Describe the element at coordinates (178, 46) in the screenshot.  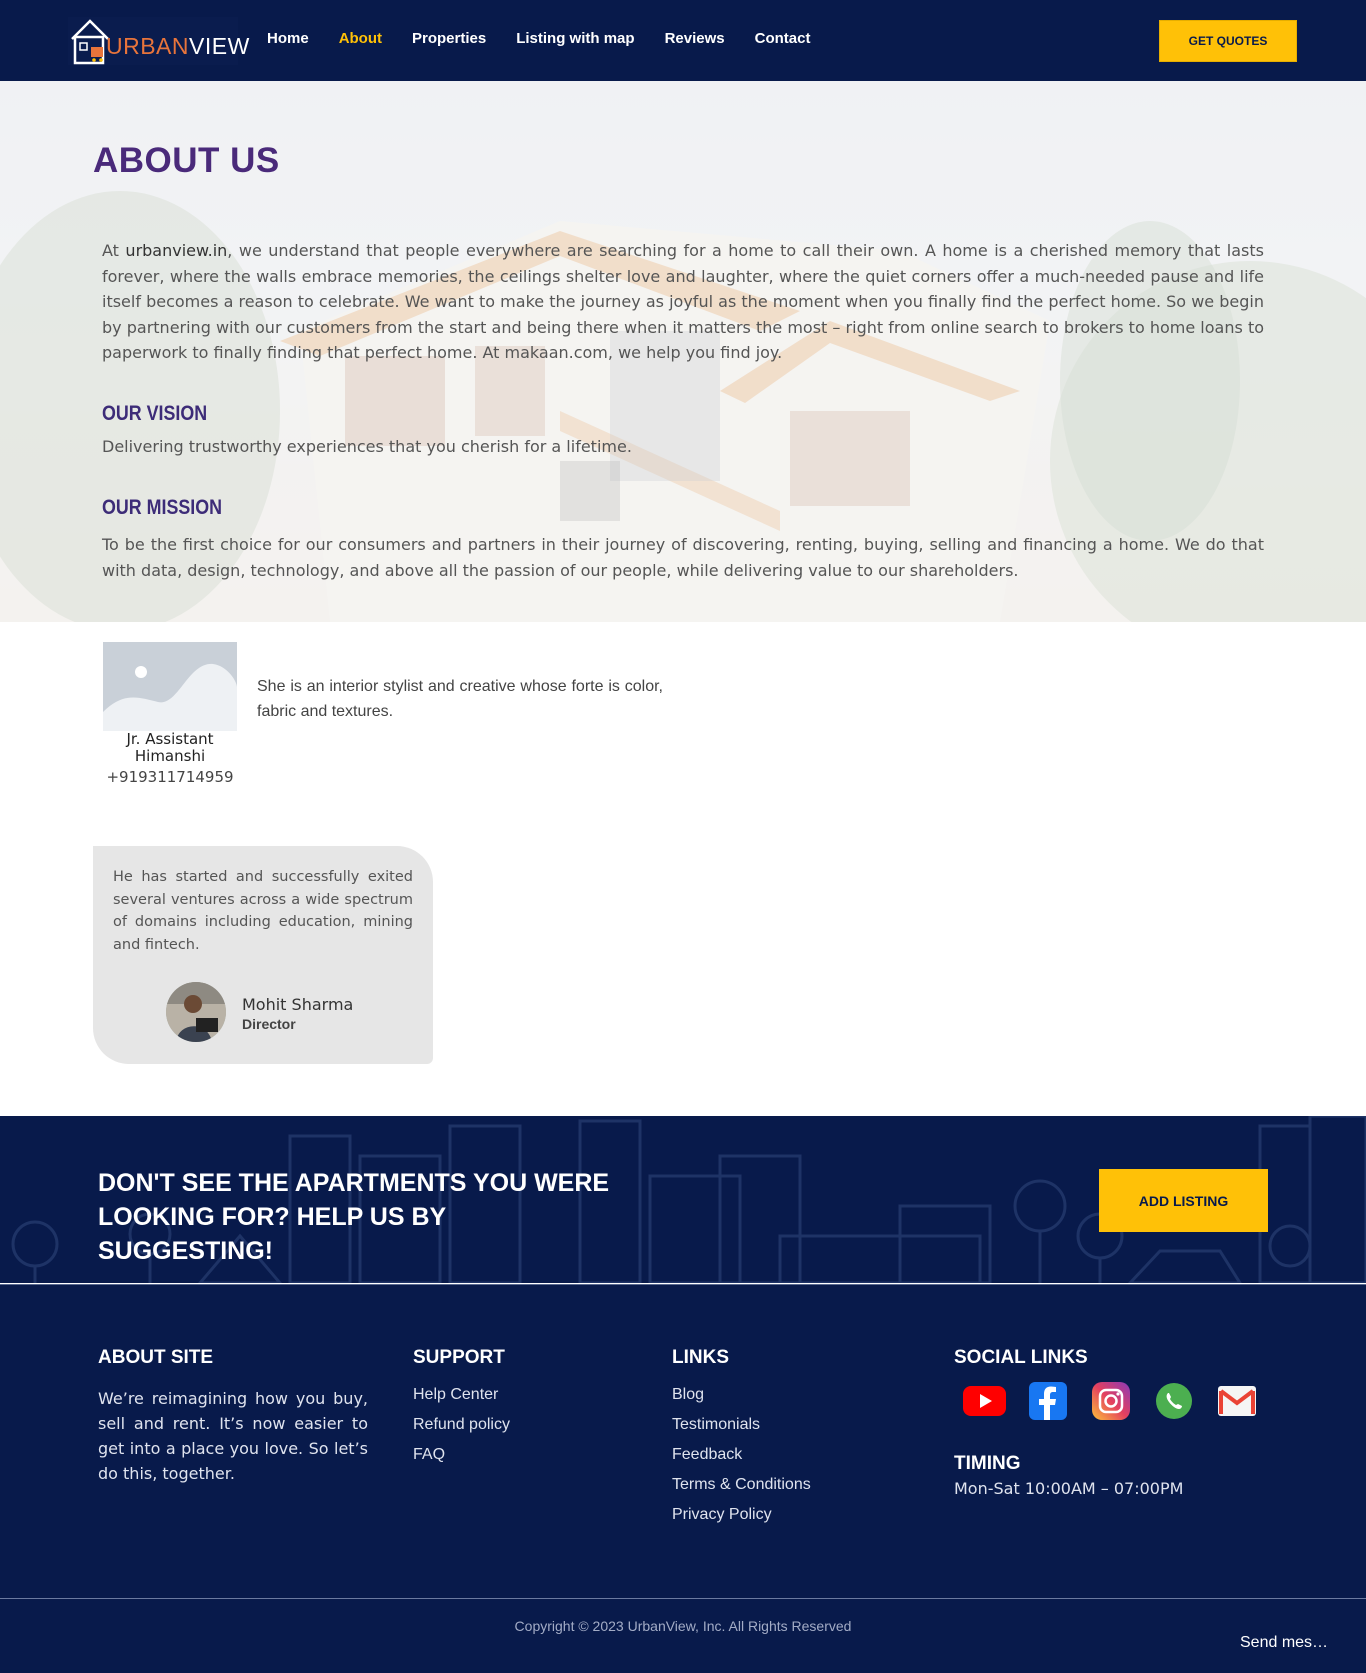
I see `brand-name: URBANVIEW` at that location.